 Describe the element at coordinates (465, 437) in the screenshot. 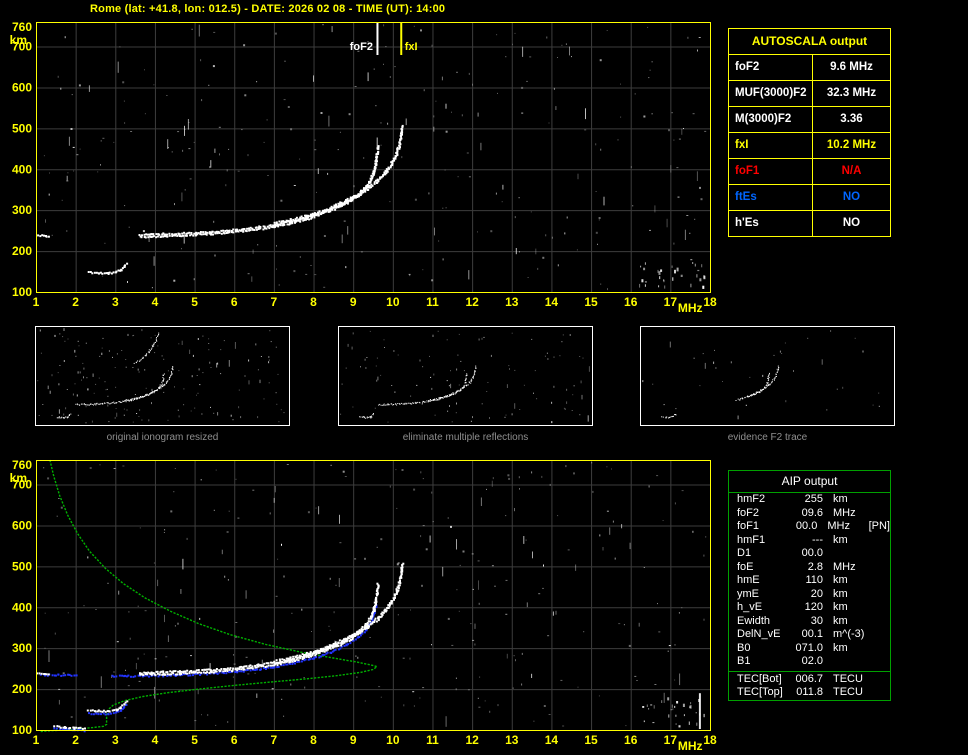

I see `thumbnail-caption-eliminate: eliminate multiple reflections` at that location.